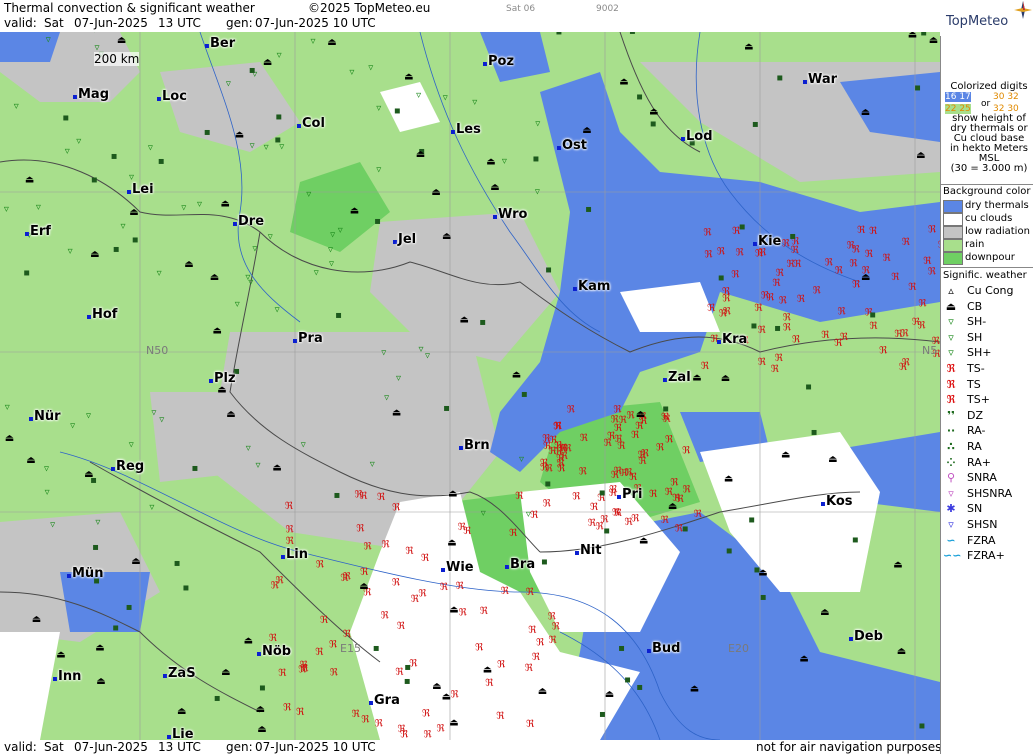  I want to click on city-label-ost: Ost, so click(574, 145).